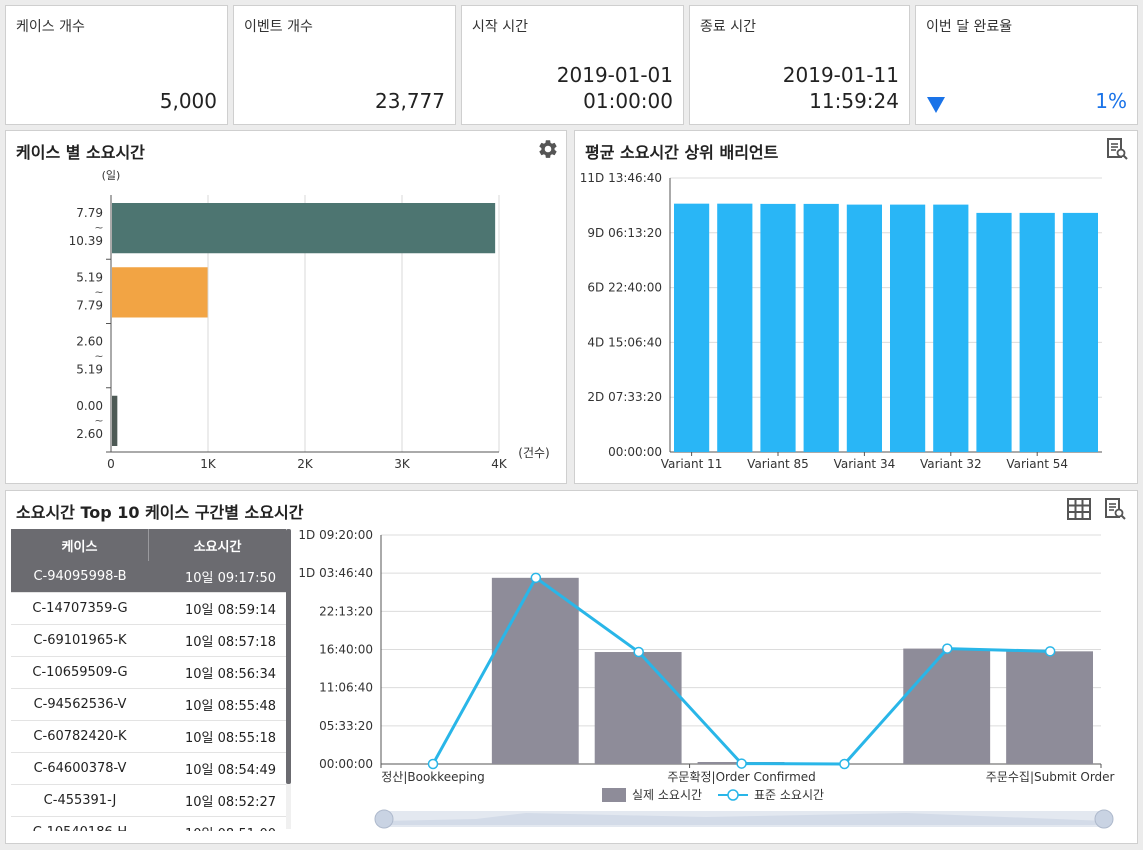 Image resolution: width=1143 pixels, height=850 pixels. What do you see at coordinates (499, 464) in the screenshot?
I see `x-tick-label: 4K` at bounding box center [499, 464].